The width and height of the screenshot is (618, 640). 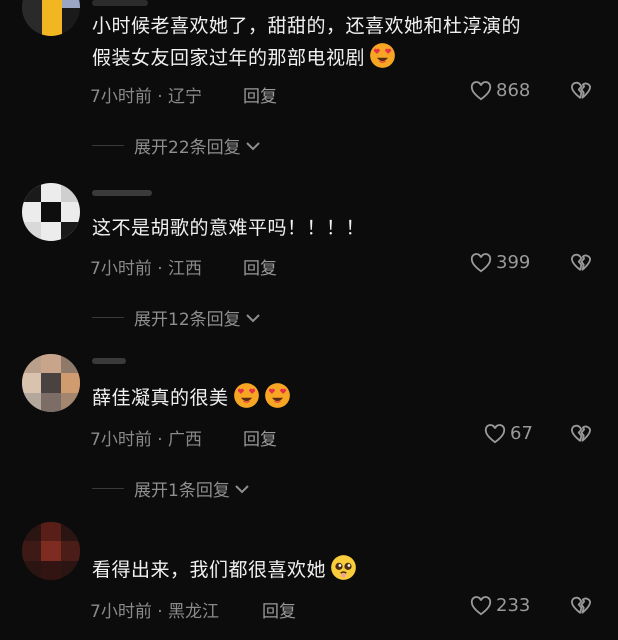 What do you see at coordinates (171, 488) in the screenshot?
I see `expand-replies: 展开1条回复` at bounding box center [171, 488].